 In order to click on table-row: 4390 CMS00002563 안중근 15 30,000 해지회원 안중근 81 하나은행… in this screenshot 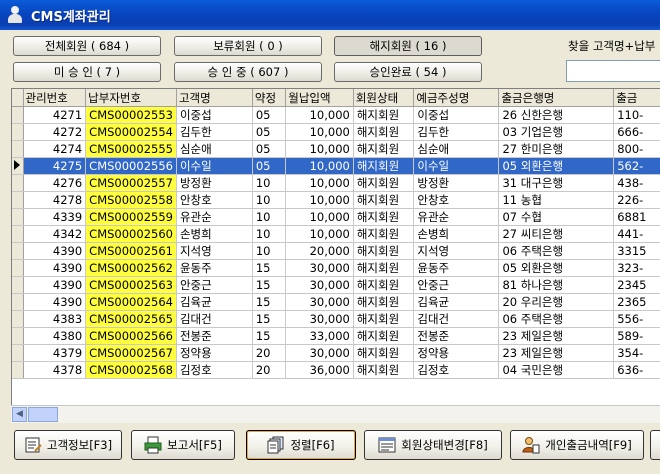, I will do `click(336, 285)`.